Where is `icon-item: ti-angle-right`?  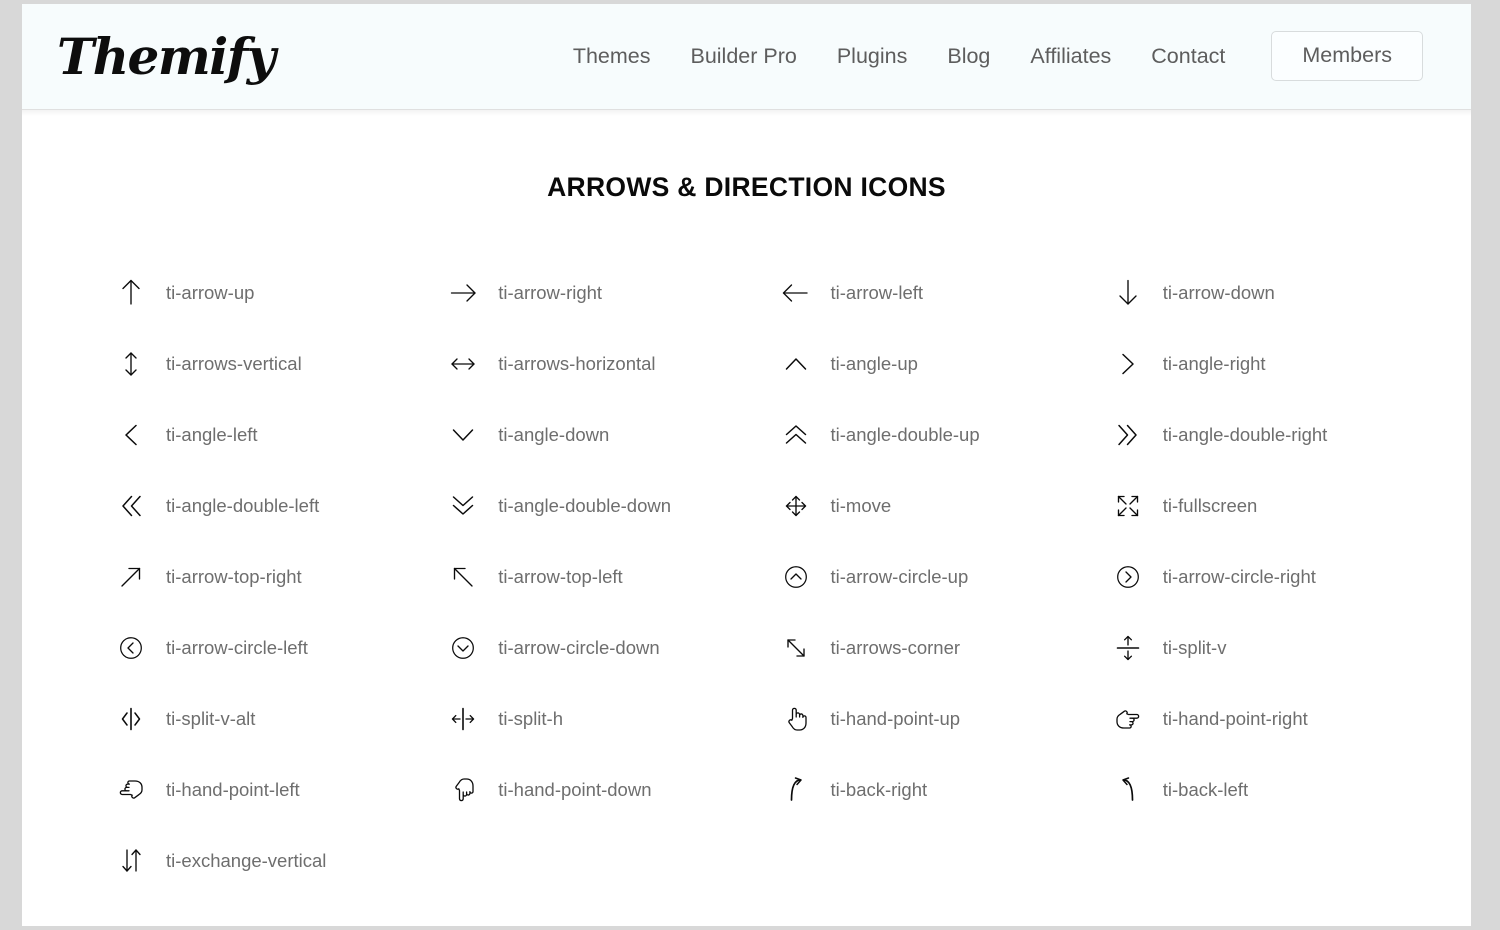
icon-item: ti-angle-right is located at coordinates (1245, 363).